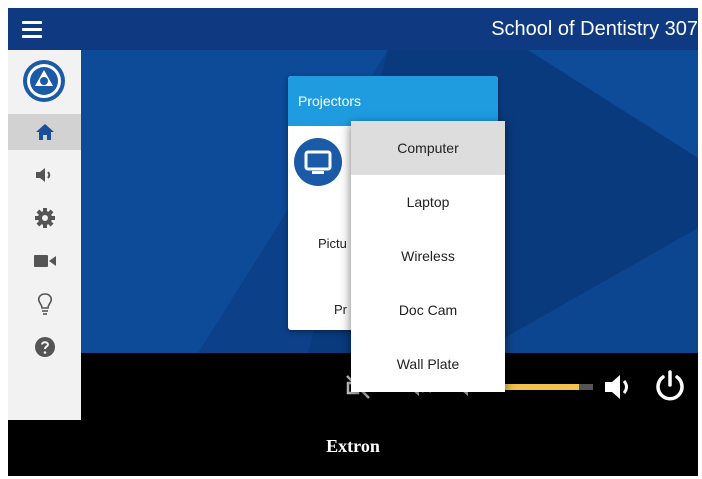 The image size is (702, 479). Describe the element at coordinates (428, 148) in the screenshot. I see `source-option-computer: Computer` at that location.